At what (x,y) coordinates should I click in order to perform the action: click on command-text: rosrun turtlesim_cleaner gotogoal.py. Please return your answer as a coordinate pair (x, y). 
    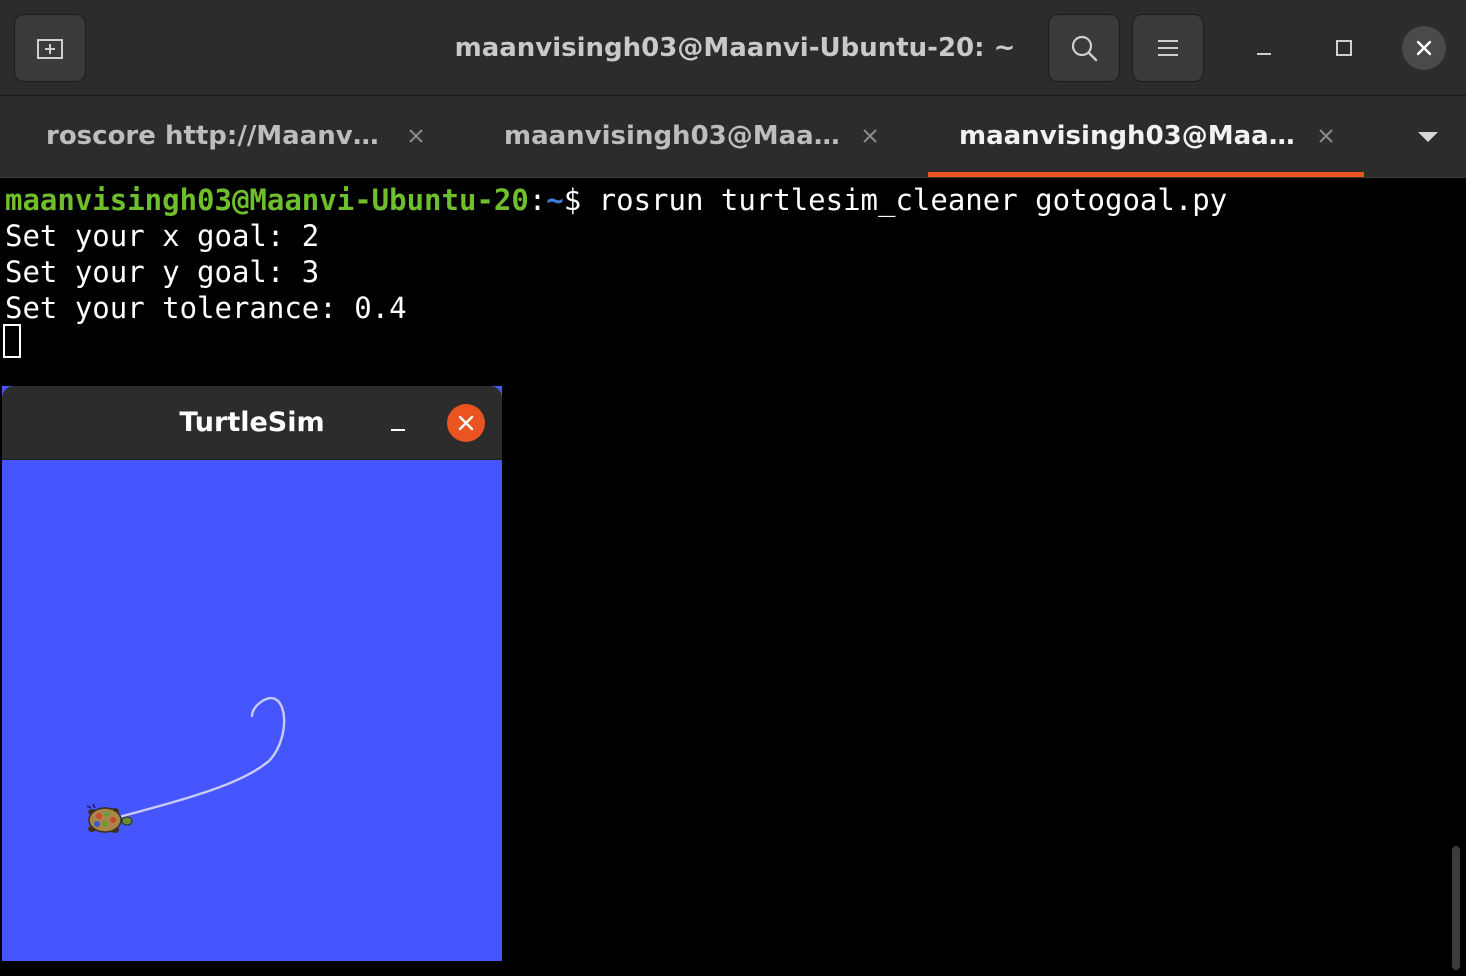
    Looking at the image, I should click on (904, 200).